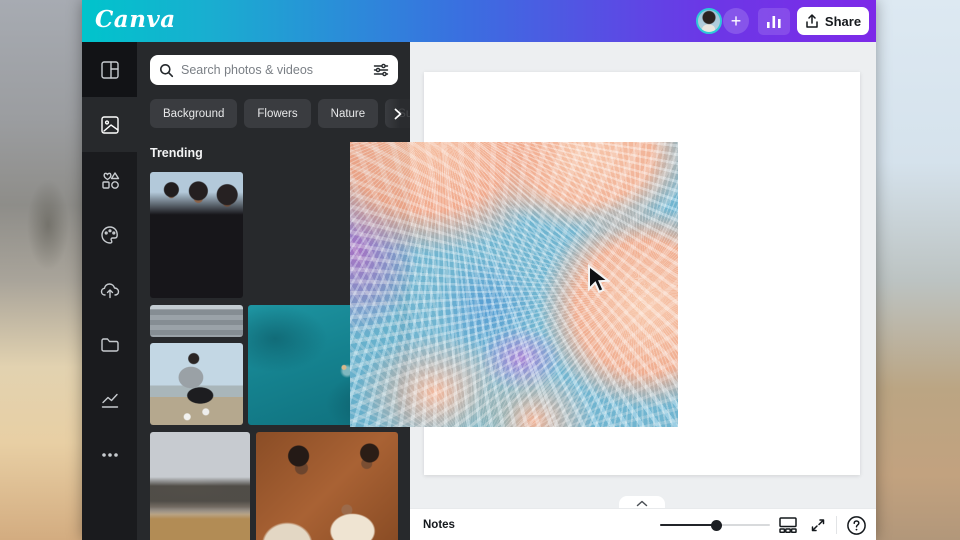 This screenshot has height=540, width=960. I want to click on design-templates-icon, so click(109, 69).